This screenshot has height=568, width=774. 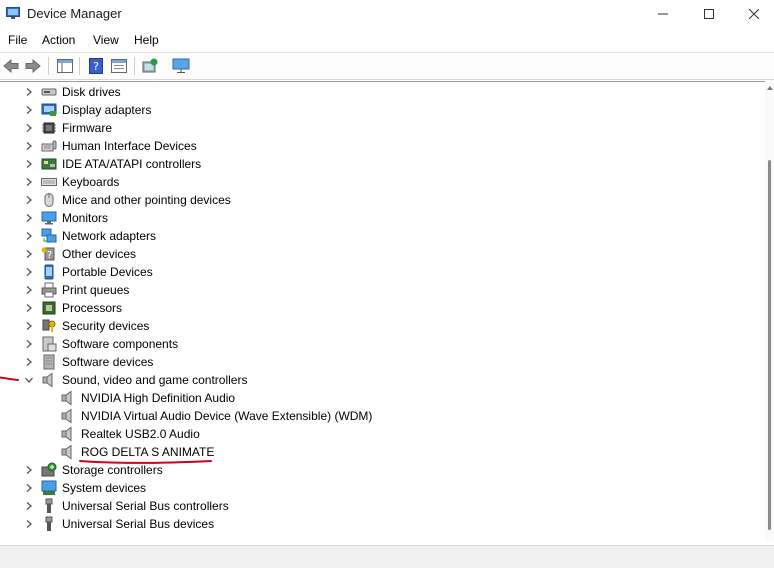 I want to click on tree-category-print-queues: Print queues, so click(x=380, y=290).